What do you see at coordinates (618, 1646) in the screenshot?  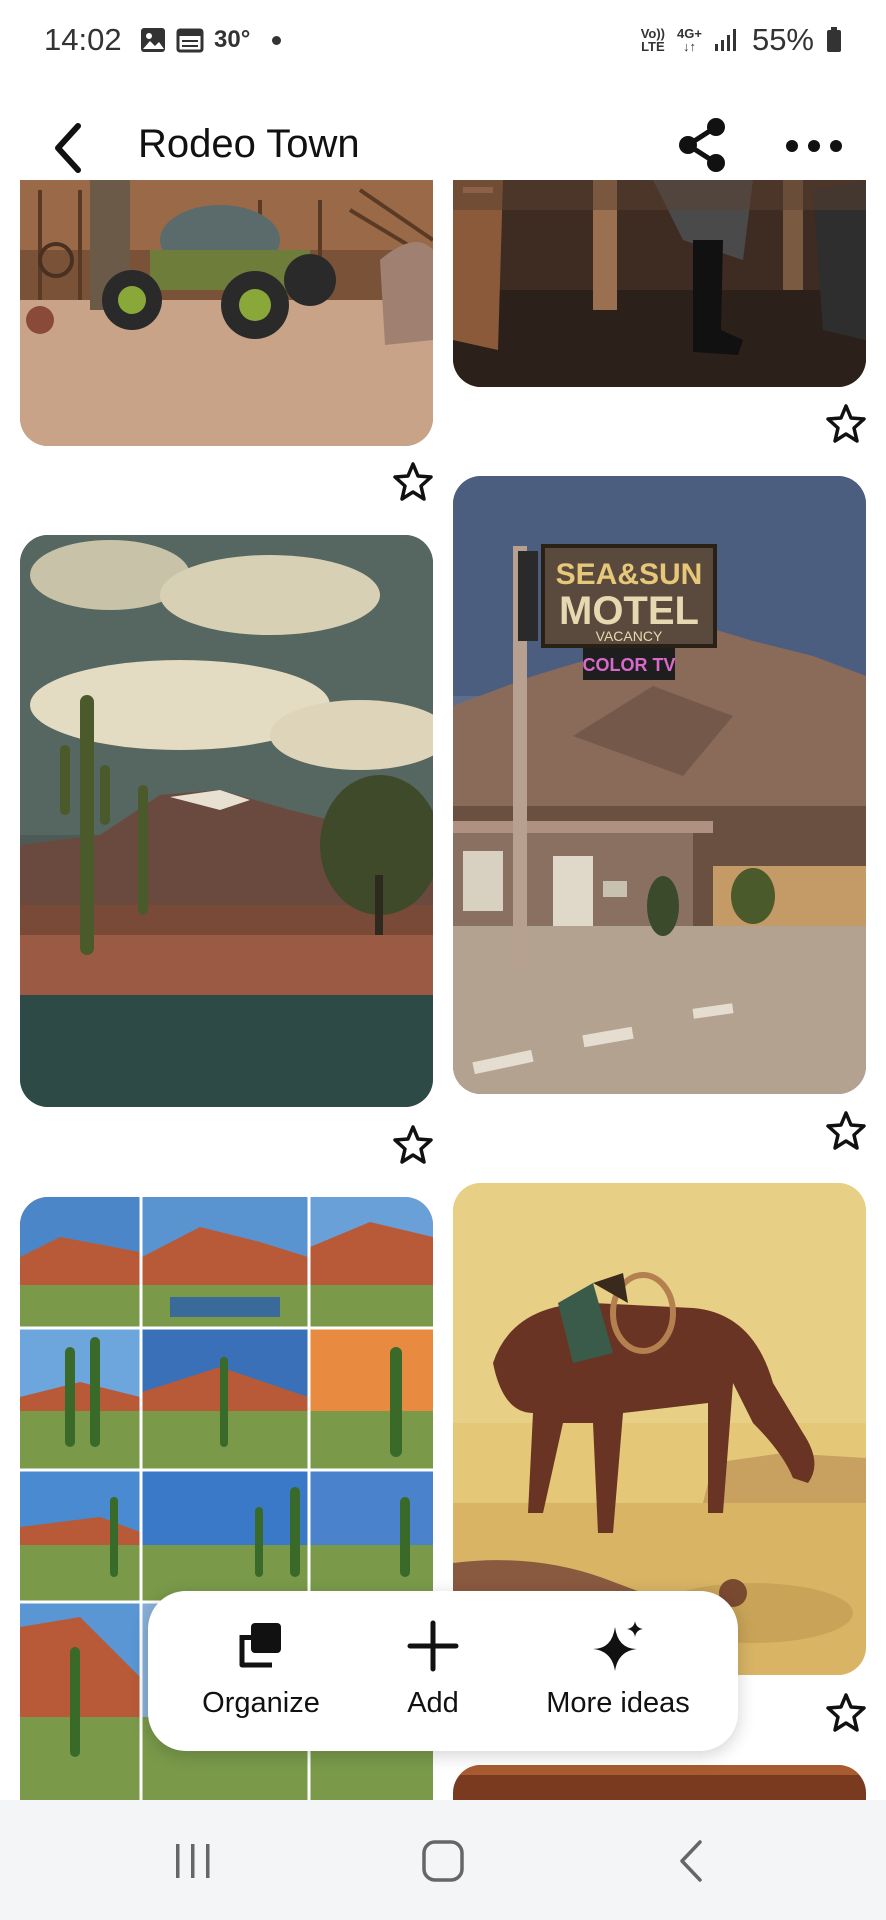 I see `sparkle-icon` at bounding box center [618, 1646].